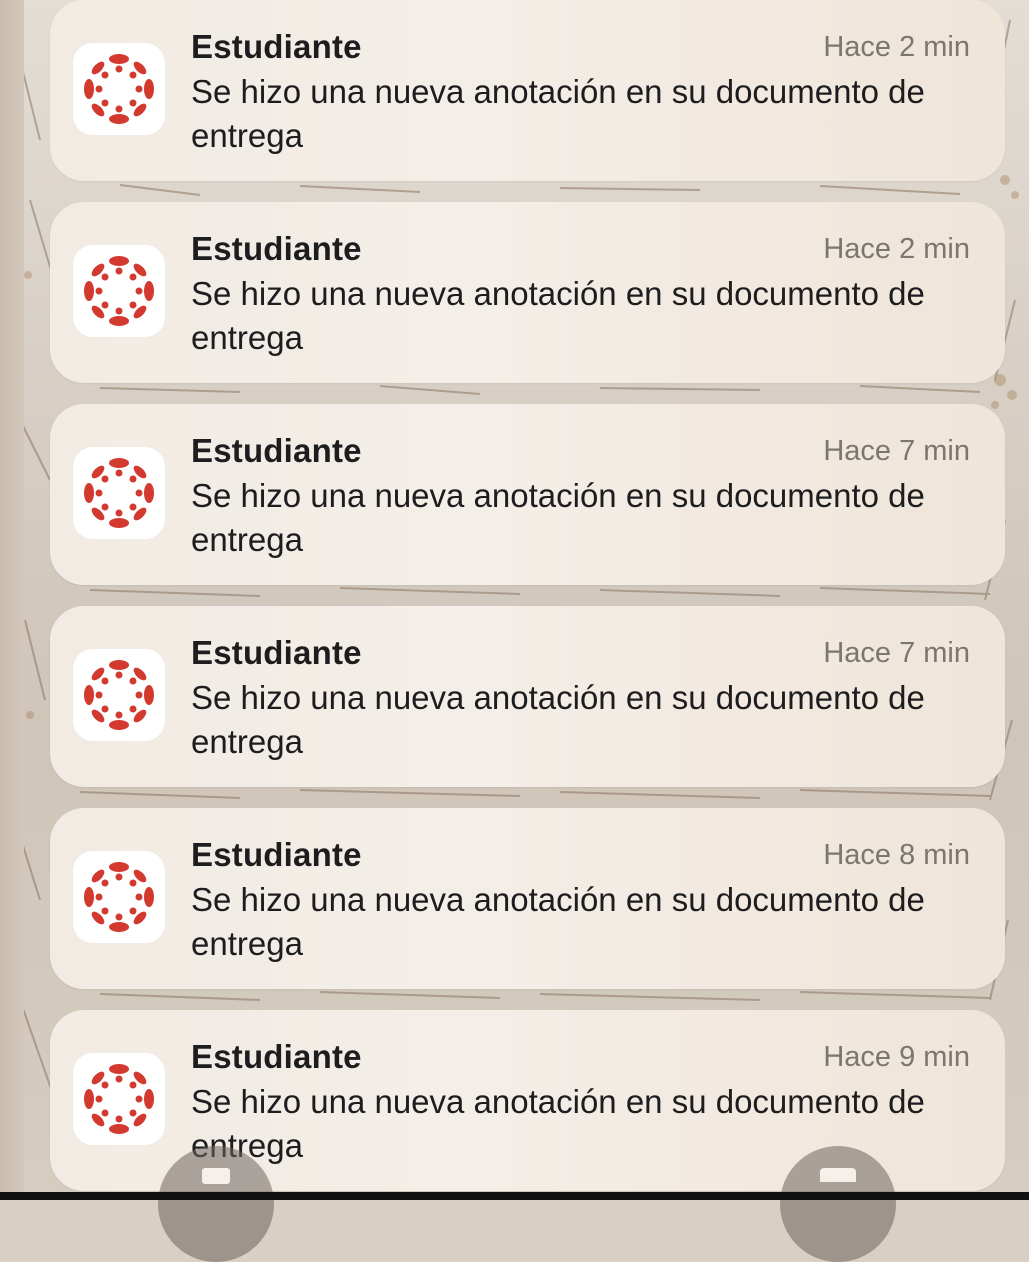  I want to click on notification-timestamp: Hace 8 min, so click(896, 855).